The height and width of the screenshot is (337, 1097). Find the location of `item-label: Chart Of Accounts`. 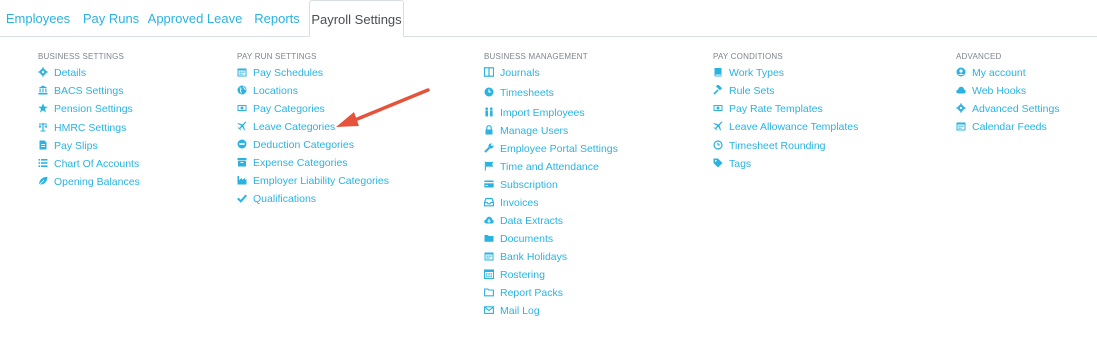

item-label: Chart Of Accounts is located at coordinates (97, 164).